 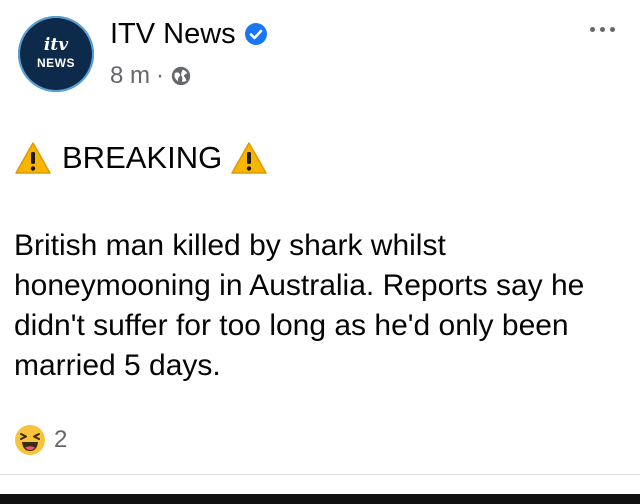 What do you see at coordinates (130, 76) in the screenshot?
I see `post-timestamp: 8 m` at bounding box center [130, 76].